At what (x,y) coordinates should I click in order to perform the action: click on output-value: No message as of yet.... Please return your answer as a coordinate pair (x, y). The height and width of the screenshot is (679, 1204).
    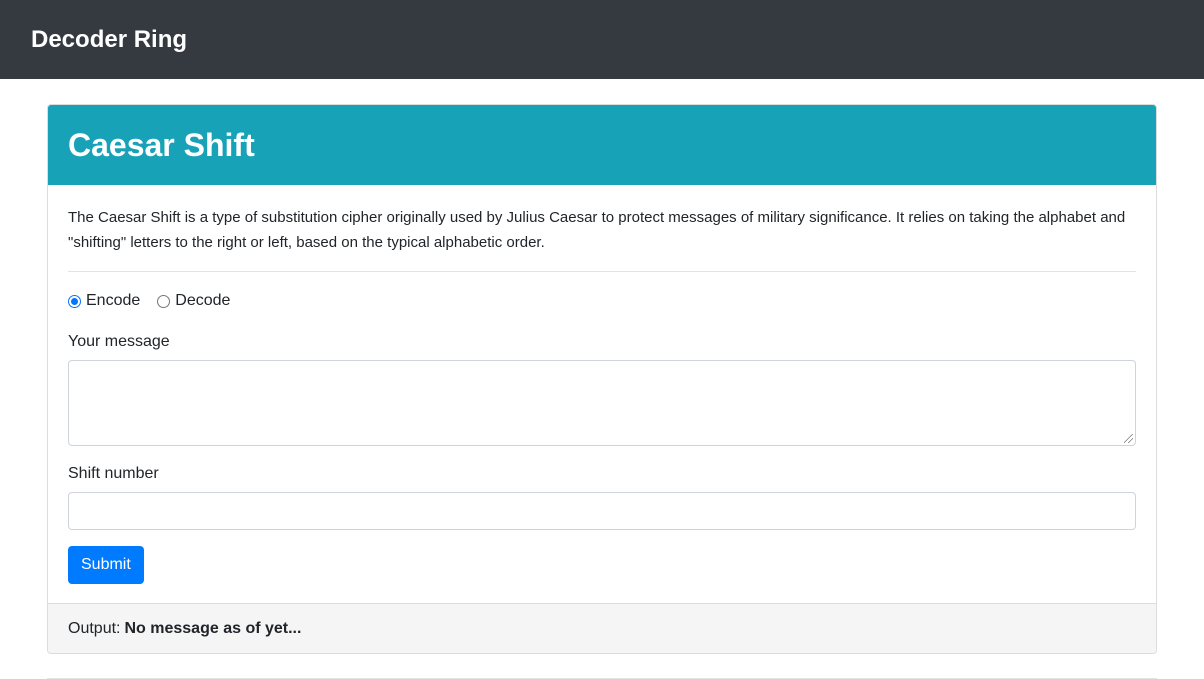
    Looking at the image, I should click on (213, 628).